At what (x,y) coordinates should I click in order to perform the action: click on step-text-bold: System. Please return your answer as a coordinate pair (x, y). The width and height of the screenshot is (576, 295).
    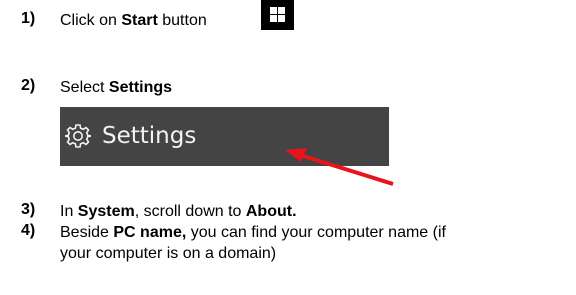
    Looking at the image, I should click on (106, 211).